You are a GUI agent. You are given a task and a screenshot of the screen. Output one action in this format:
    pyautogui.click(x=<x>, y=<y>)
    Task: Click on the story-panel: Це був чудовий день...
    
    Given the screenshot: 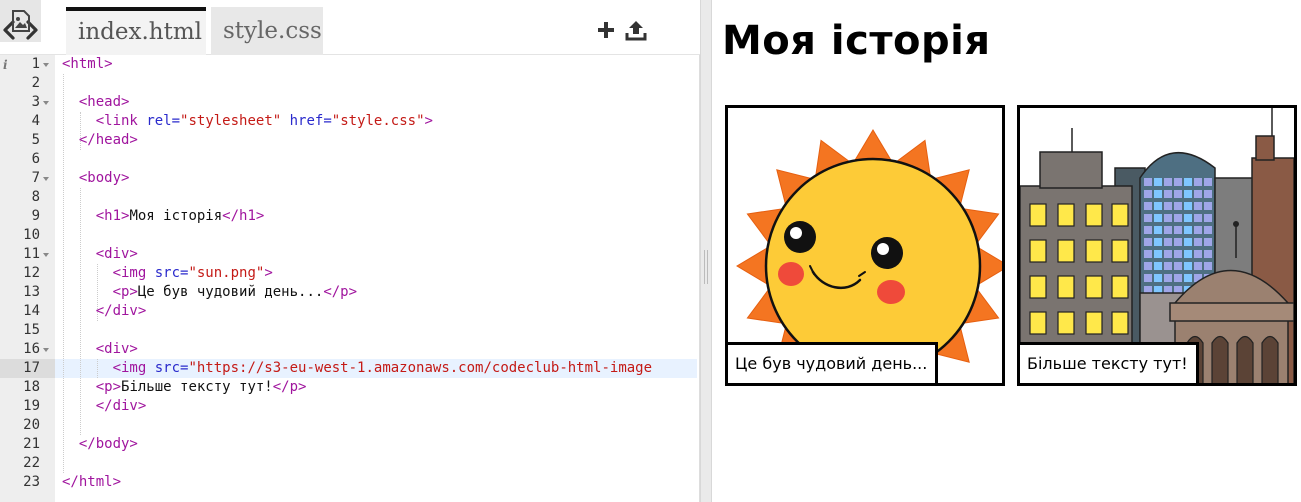 What is the action you would take?
    pyautogui.click(x=865, y=245)
    